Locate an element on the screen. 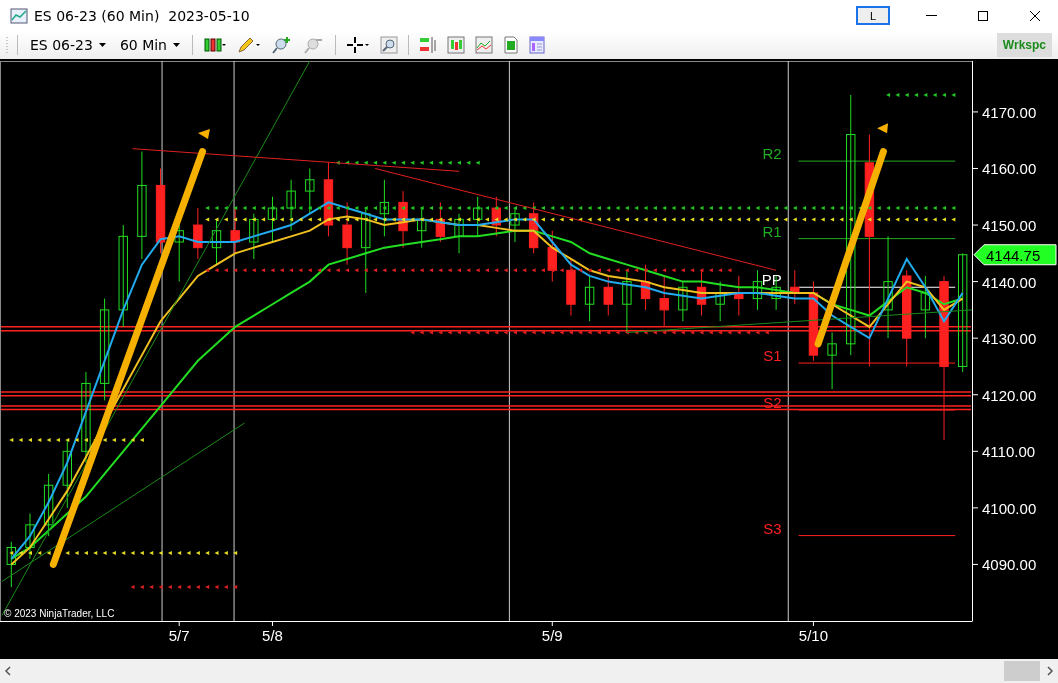  date-axis-label: 5/7 is located at coordinates (179, 636).